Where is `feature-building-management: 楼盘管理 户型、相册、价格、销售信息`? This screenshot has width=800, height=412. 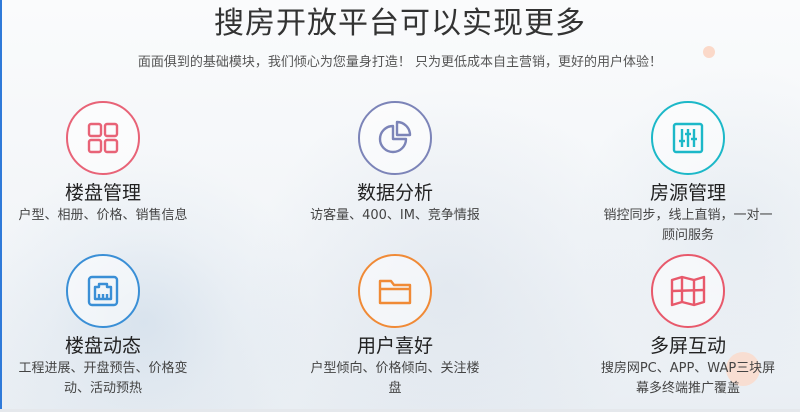 feature-building-management: 楼盘管理 户型、相册、价格、销售信息 is located at coordinates (111, 163).